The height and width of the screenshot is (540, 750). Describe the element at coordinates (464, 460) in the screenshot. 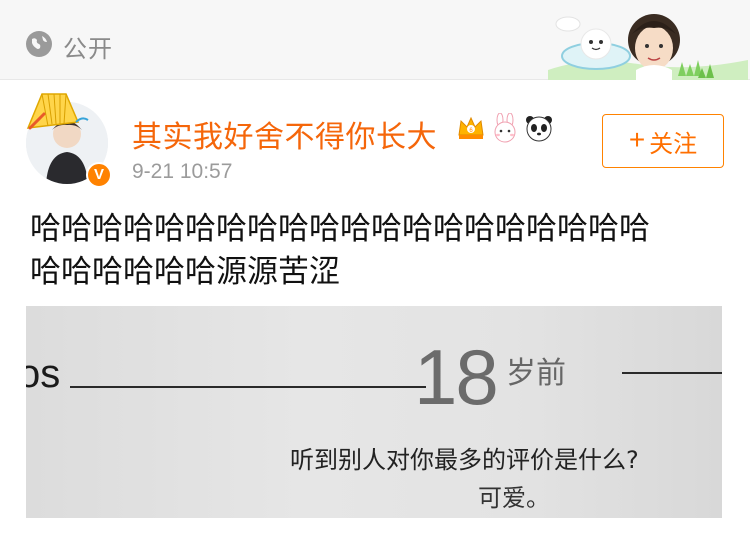

I see `image-question: 听到别人对你最多的评价是什么?` at that location.